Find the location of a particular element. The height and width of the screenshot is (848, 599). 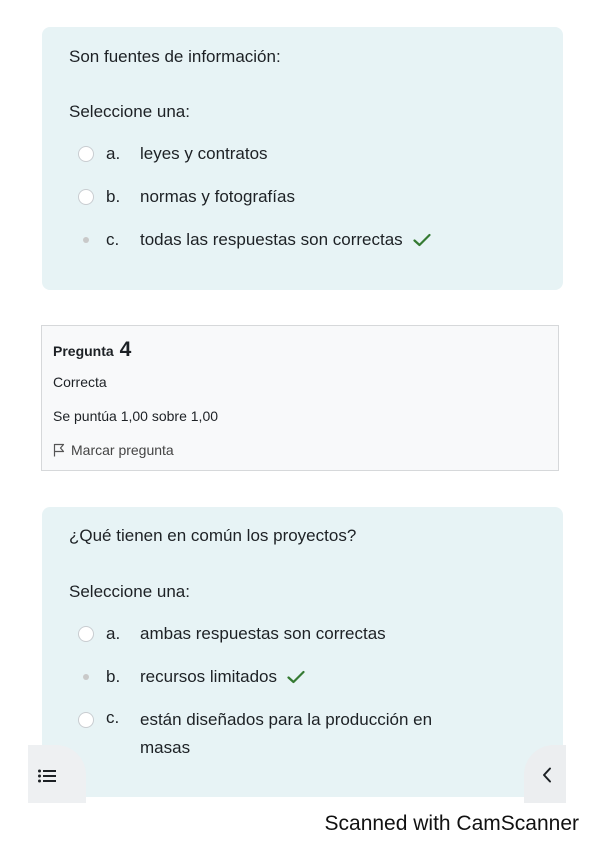

option-b: b. recursos limitados is located at coordinates (191, 677).